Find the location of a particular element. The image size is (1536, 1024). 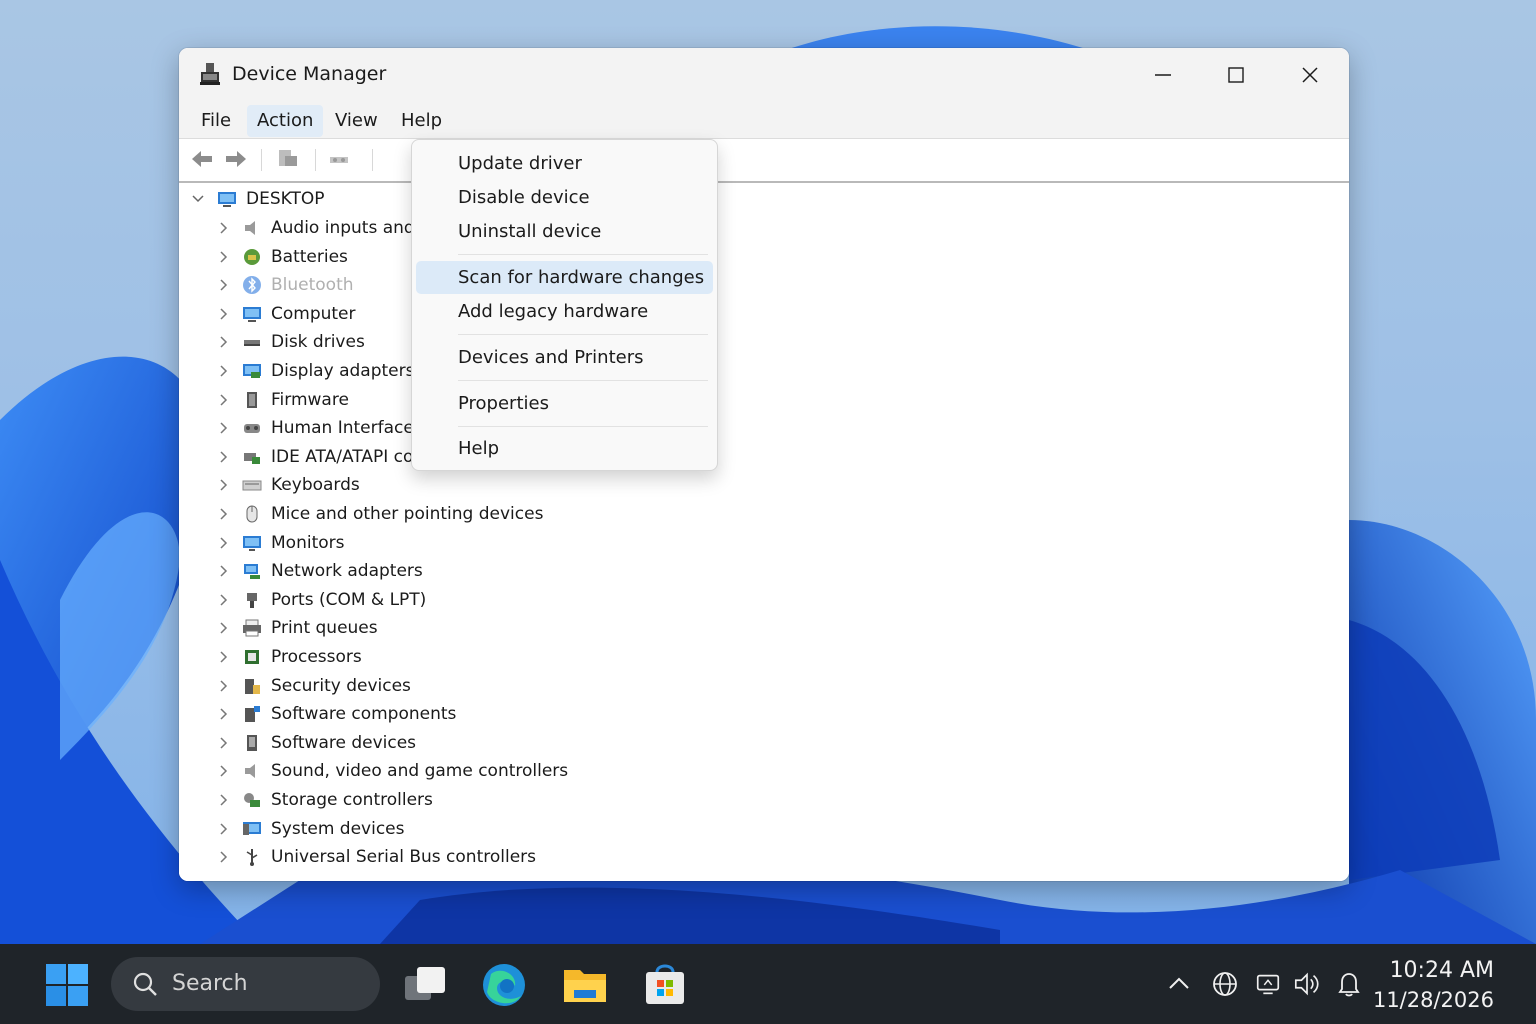

tree-item: Firmware is located at coordinates (282, 400).